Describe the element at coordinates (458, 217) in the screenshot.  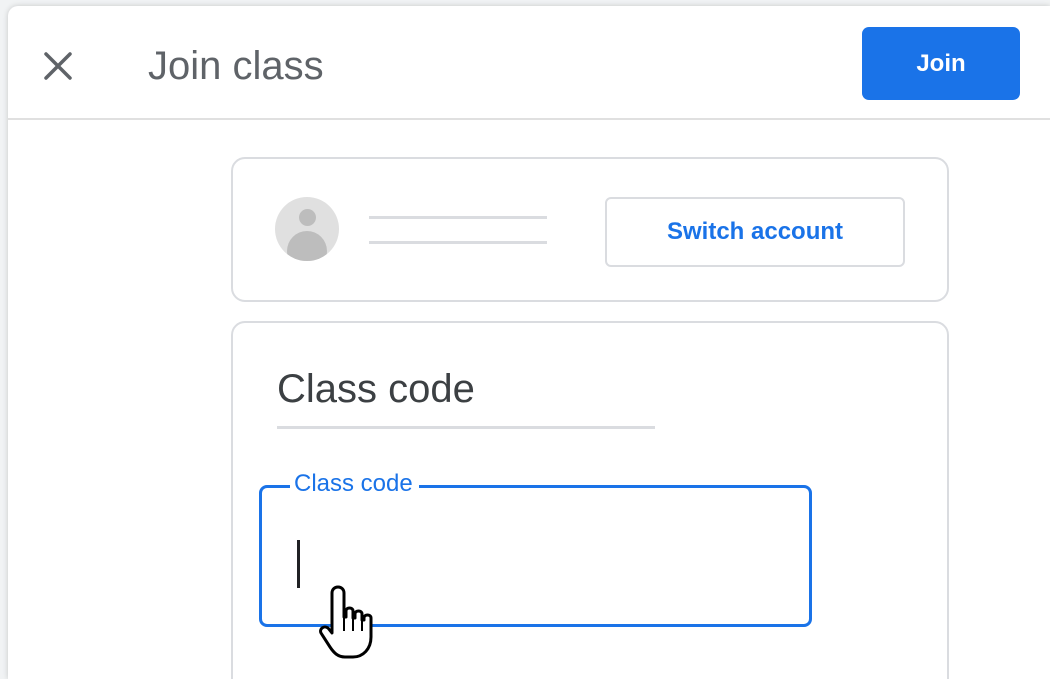
I see `account-name-placeholder` at that location.